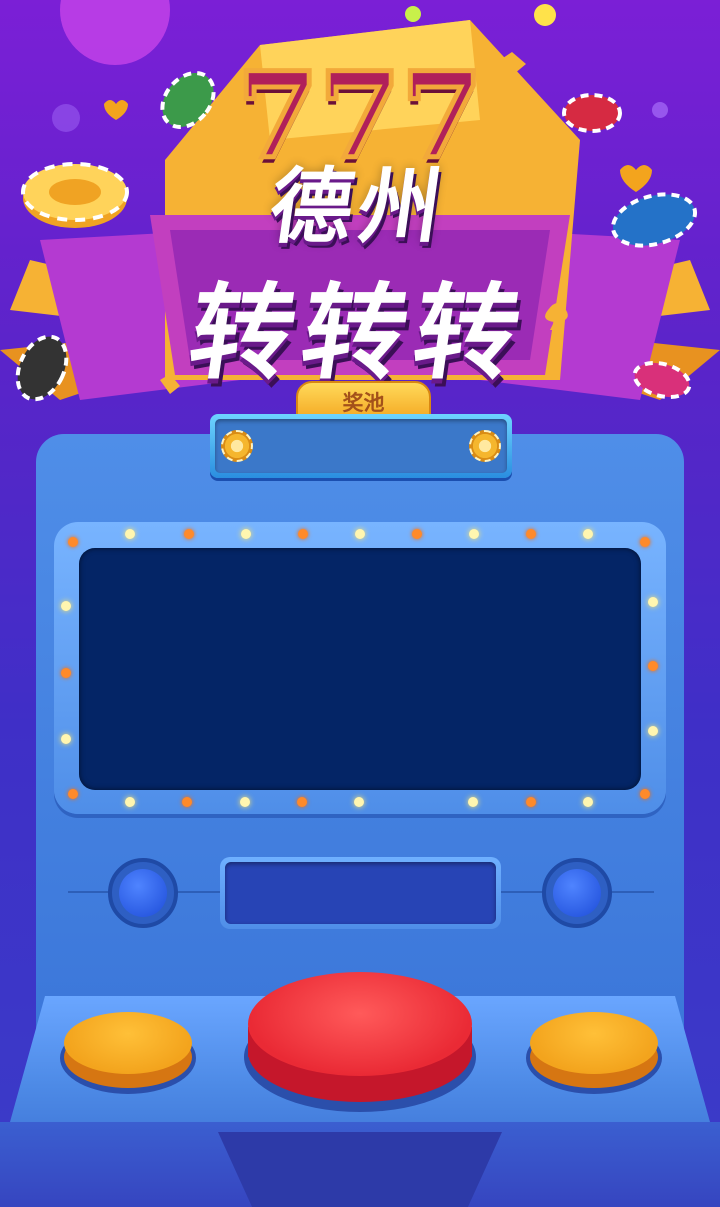 The height and width of the screenshot is (1207, 720). I want to click on spin-button, so click(360, 1042).